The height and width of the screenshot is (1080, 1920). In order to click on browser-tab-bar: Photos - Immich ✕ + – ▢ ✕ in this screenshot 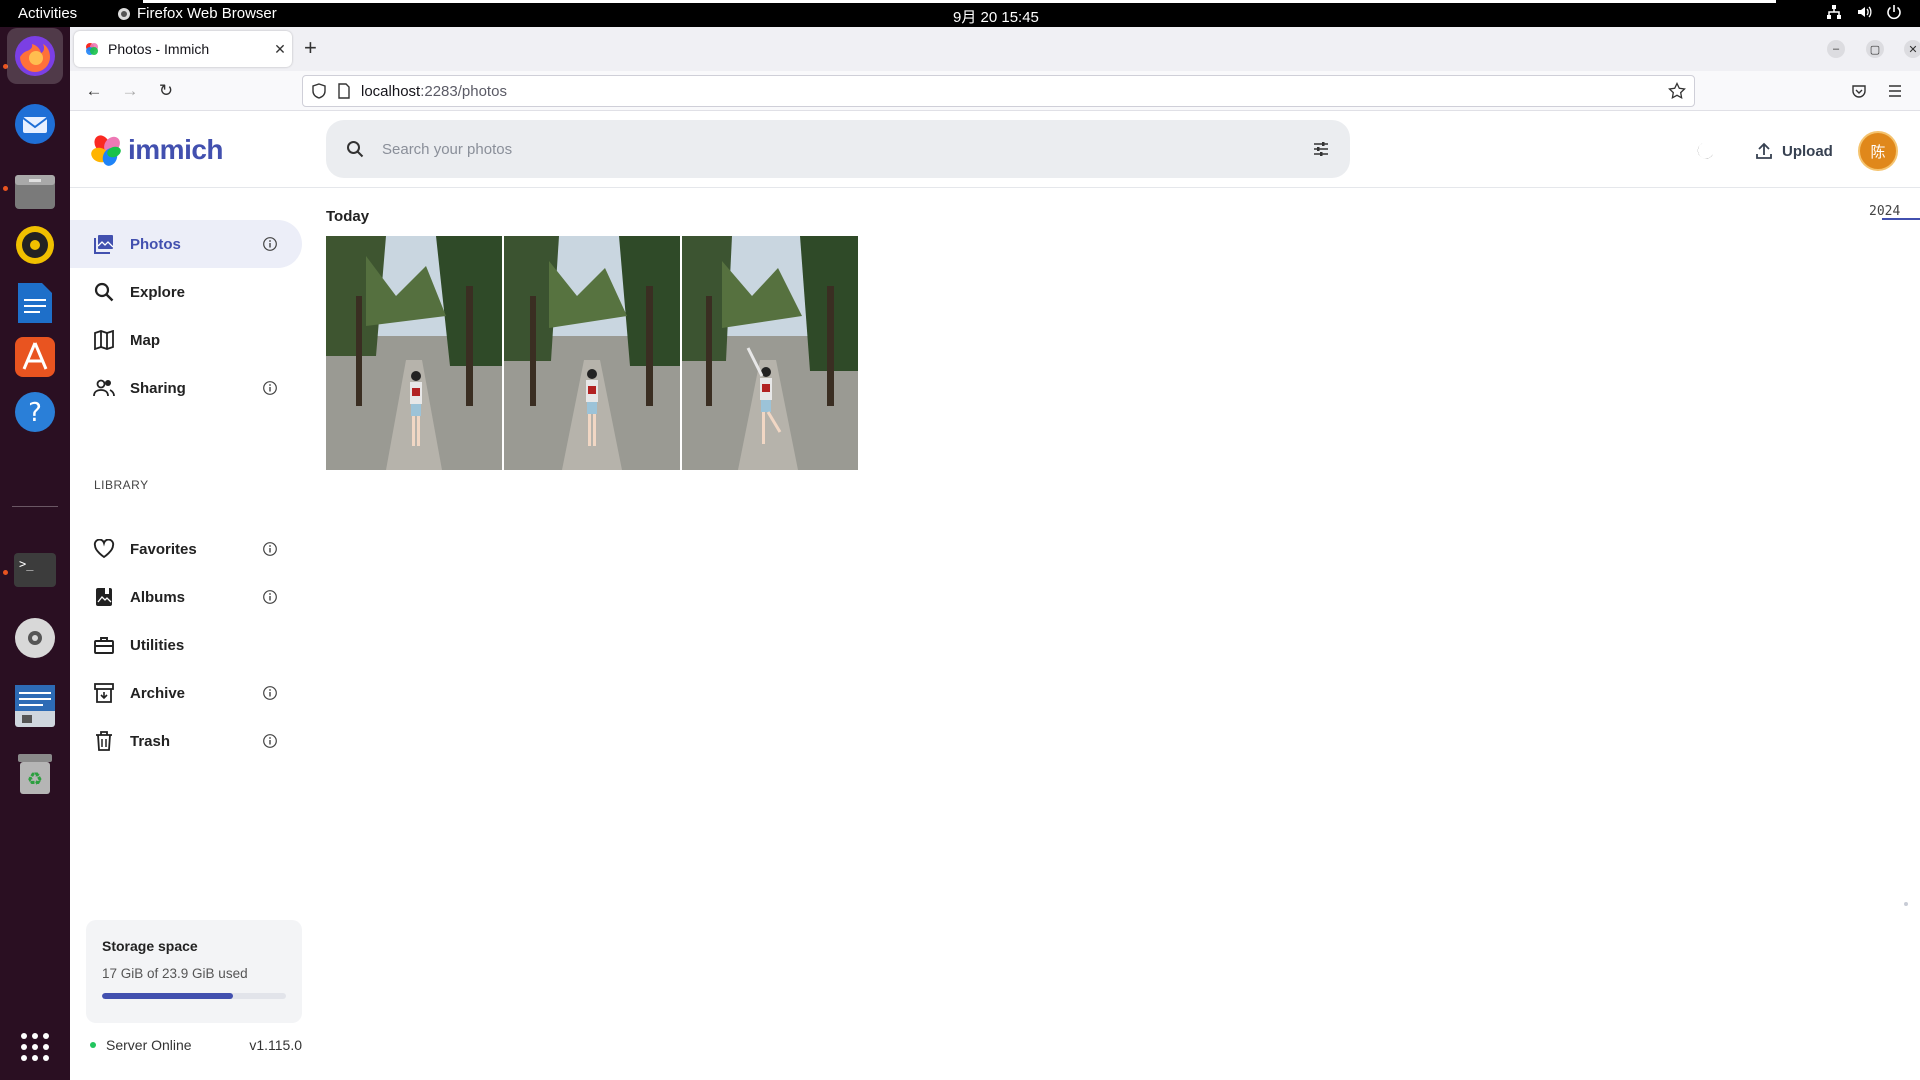, I will do `click(995, 49)`.